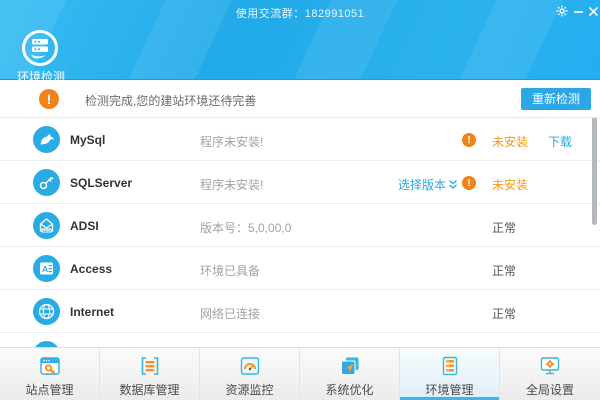  I want to click on row-name: SQLServer, so click(101, 183).